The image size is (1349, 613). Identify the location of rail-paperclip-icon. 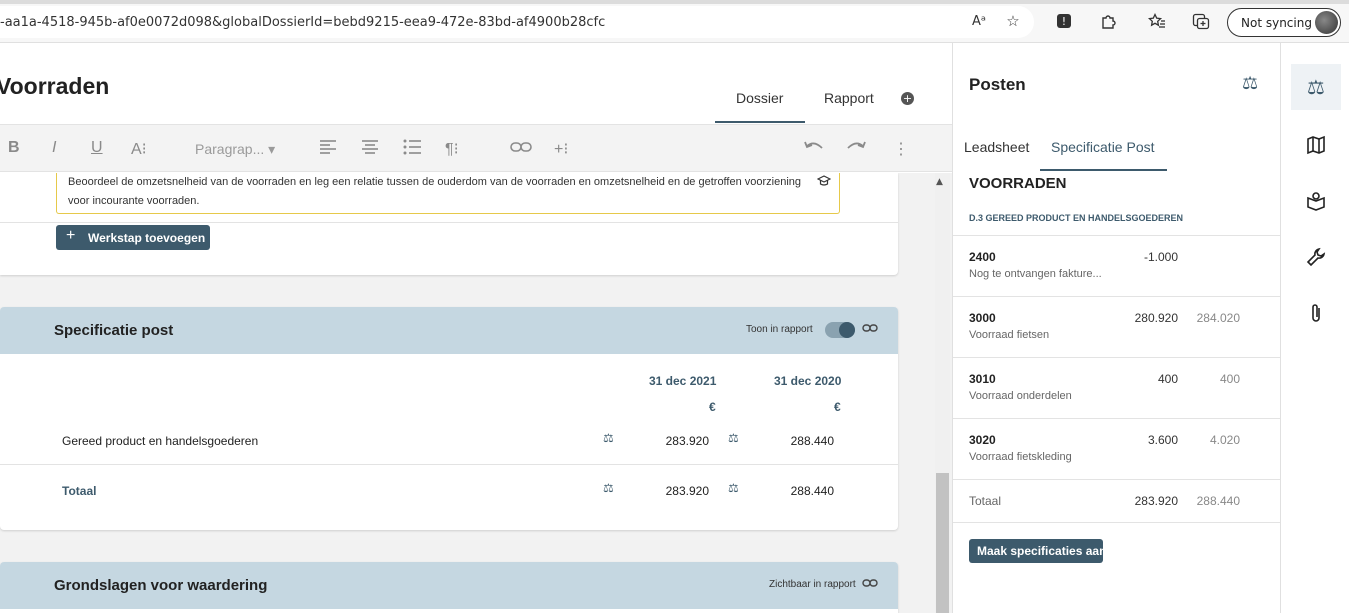
(1316, 313).